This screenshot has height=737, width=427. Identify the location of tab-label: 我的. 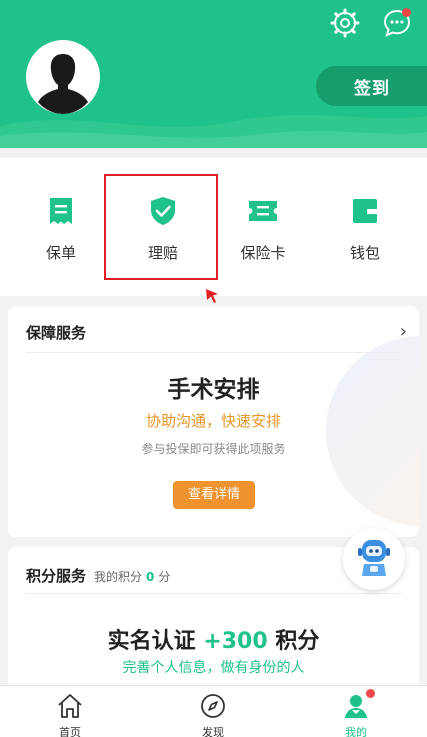
(356, 731).